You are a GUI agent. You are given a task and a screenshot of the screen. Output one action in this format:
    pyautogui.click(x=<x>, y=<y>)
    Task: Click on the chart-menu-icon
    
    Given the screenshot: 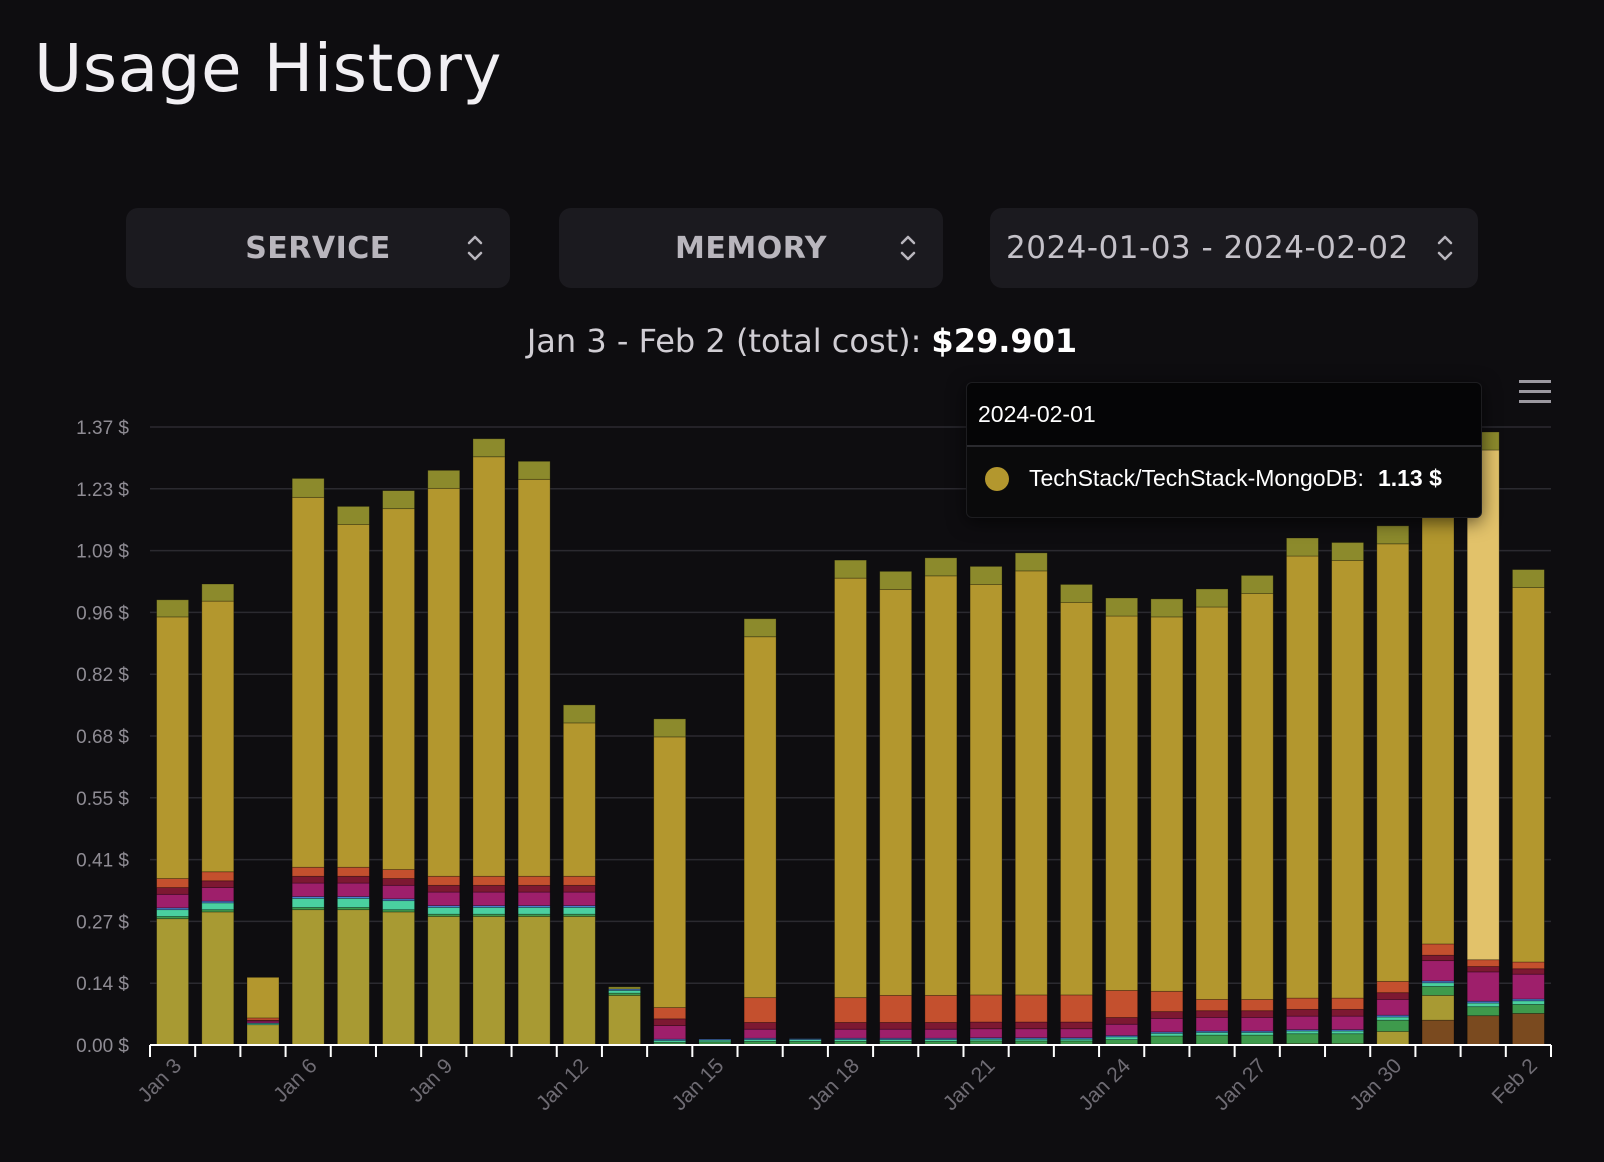 What is the action you would take?
    pyautogui.click(x=1535, y=392)
    